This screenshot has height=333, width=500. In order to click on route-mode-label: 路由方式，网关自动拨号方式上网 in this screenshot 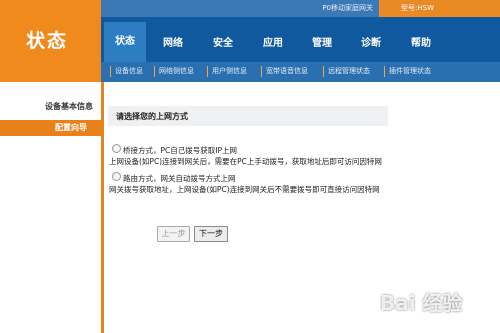, I will do `click(179, 178)`.